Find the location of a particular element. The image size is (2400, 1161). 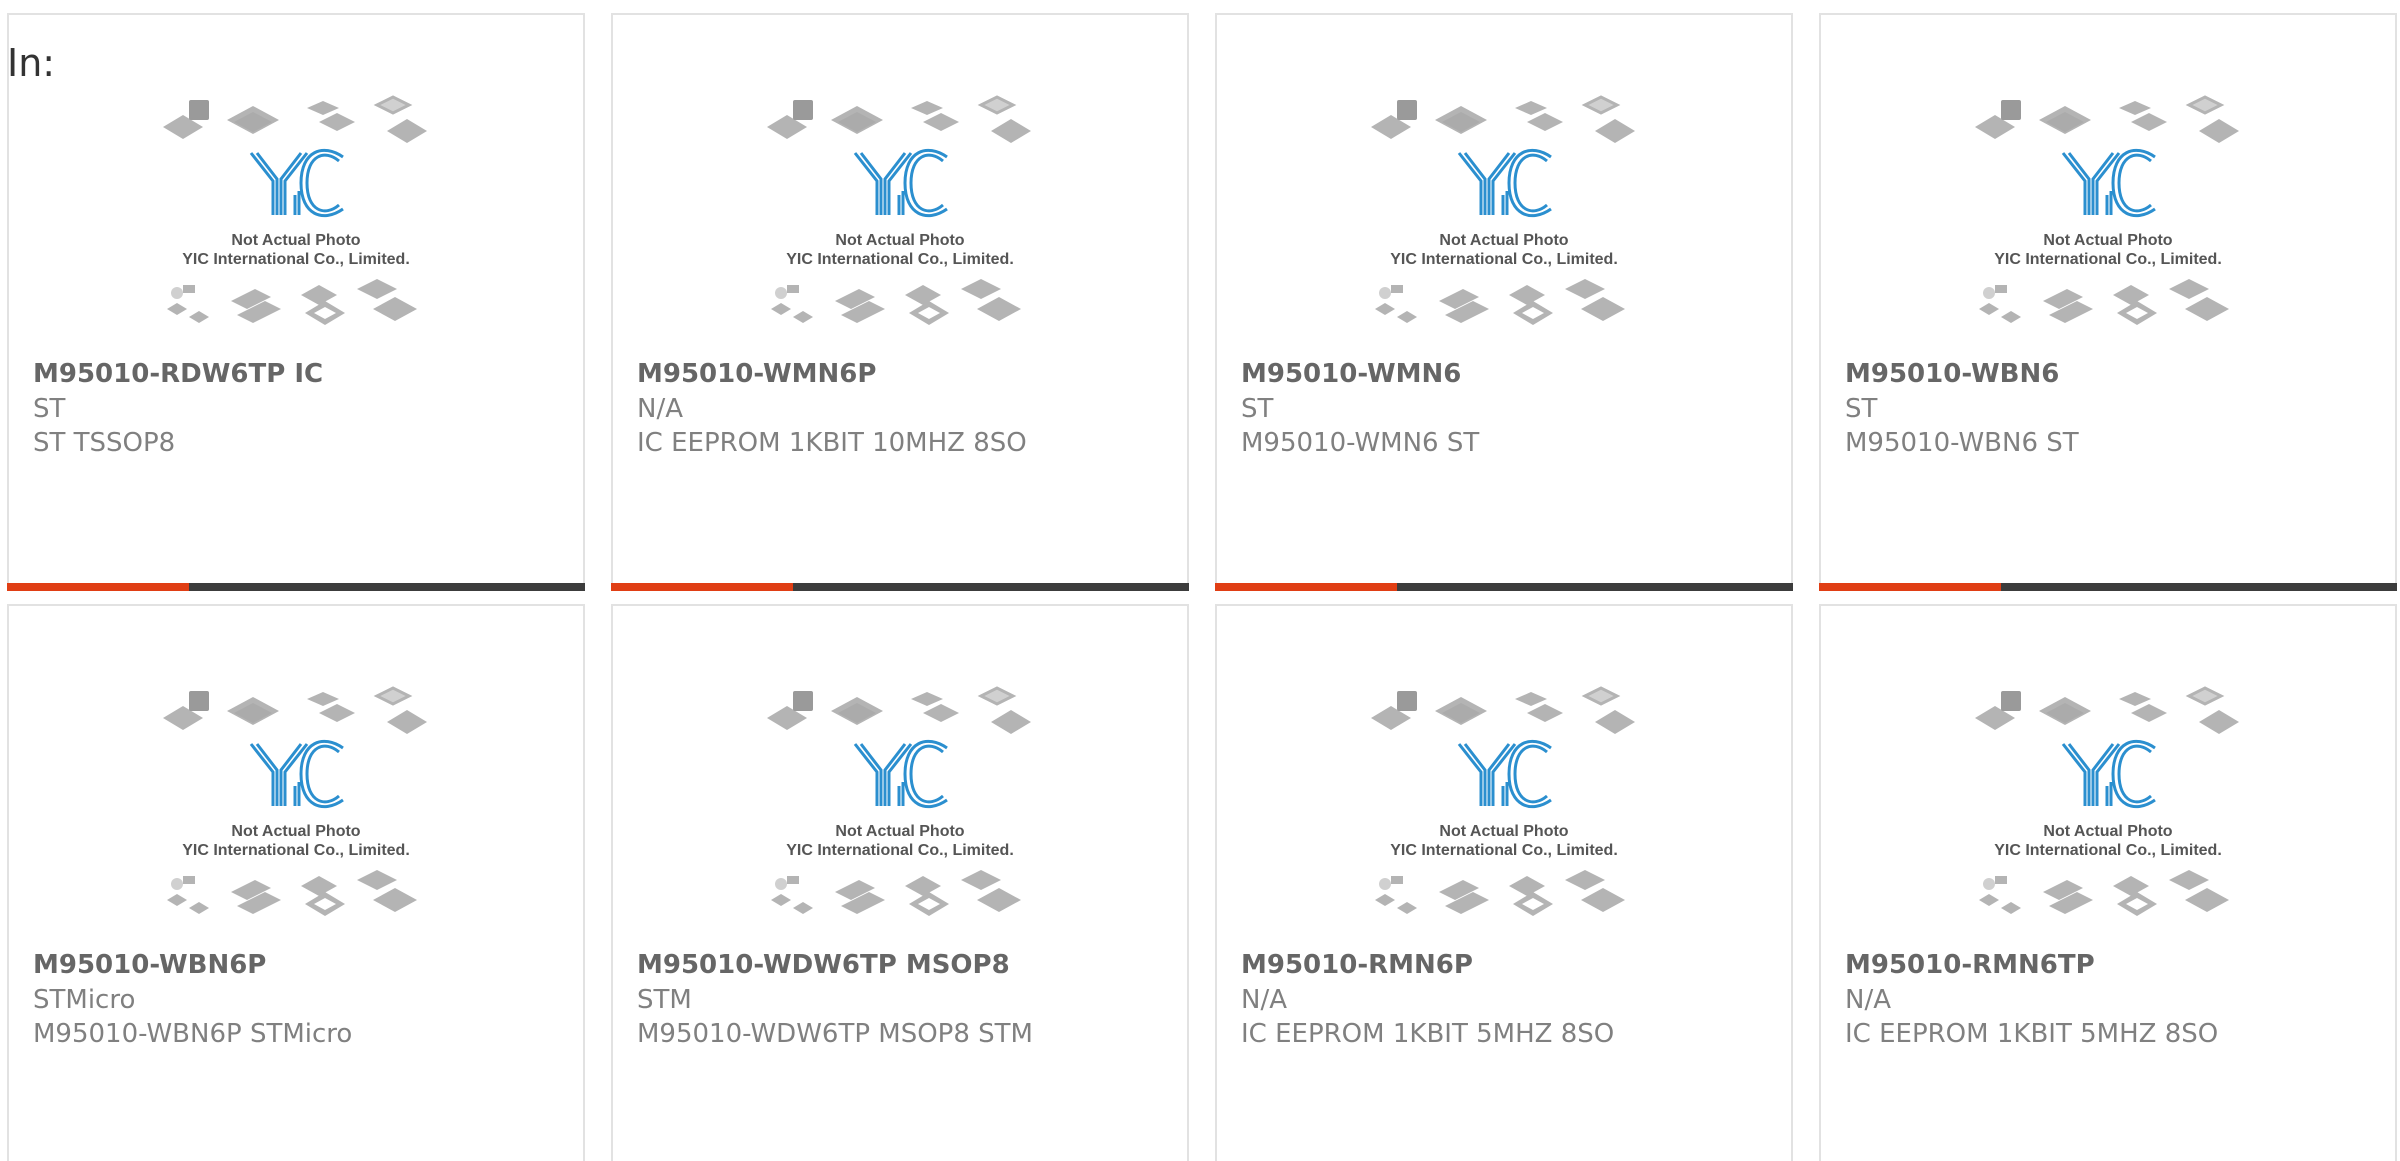

in-label: In: is located at coordinates (31, 63).